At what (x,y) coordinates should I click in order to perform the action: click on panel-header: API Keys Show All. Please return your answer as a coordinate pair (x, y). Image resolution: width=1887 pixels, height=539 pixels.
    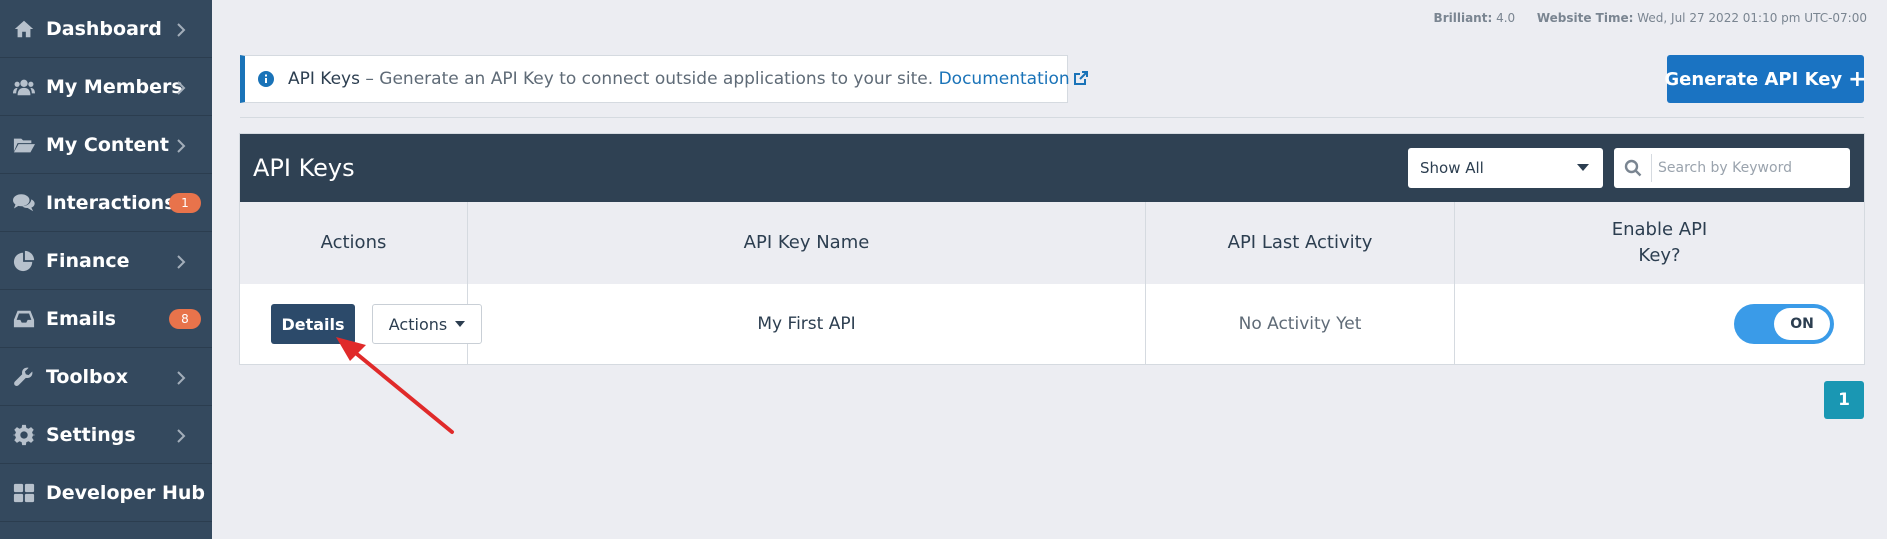
    Looking at the image, I should click on (1052, 168).